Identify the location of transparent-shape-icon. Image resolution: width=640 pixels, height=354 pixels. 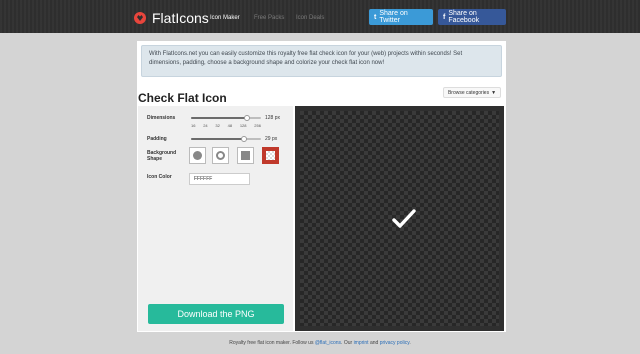
(270, 155).